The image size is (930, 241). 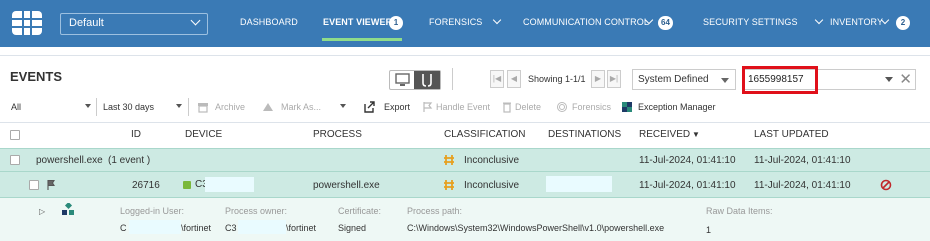 I want to click on tenant-select: Default, so click(x=134, y=24).